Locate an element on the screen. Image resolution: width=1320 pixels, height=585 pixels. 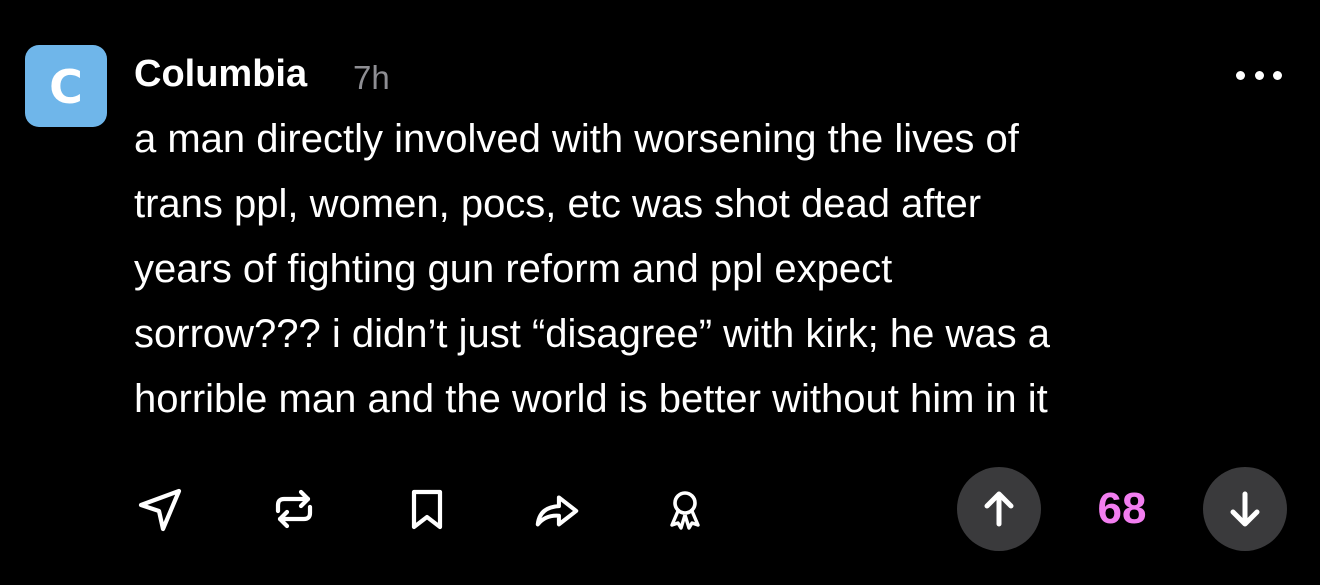
downvote-button is located at coordinates (1245, 509).